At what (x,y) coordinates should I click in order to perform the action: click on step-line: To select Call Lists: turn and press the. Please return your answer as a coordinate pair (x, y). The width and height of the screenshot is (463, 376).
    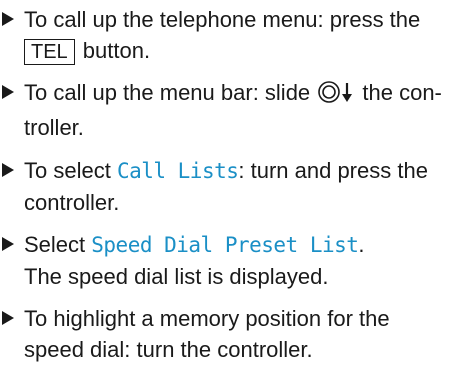
    Looking at the image, I should click on (243, 171).